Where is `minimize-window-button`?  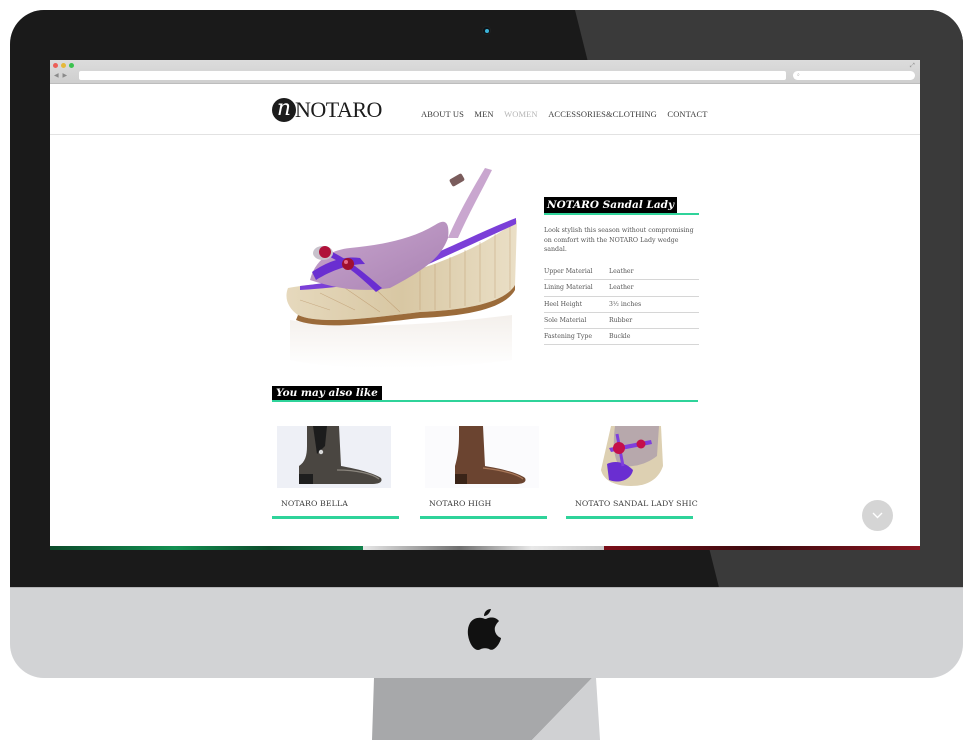 minimize-window-button is located at coordinates (63, 65).